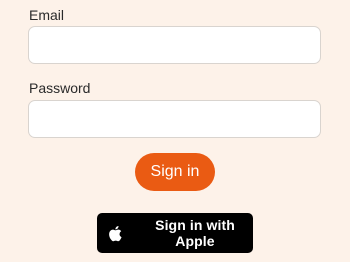 This screenshot has width=350, height=262. Describe the element at coordinates (174, 45) in the screenshot. I see `email-input` at that location.